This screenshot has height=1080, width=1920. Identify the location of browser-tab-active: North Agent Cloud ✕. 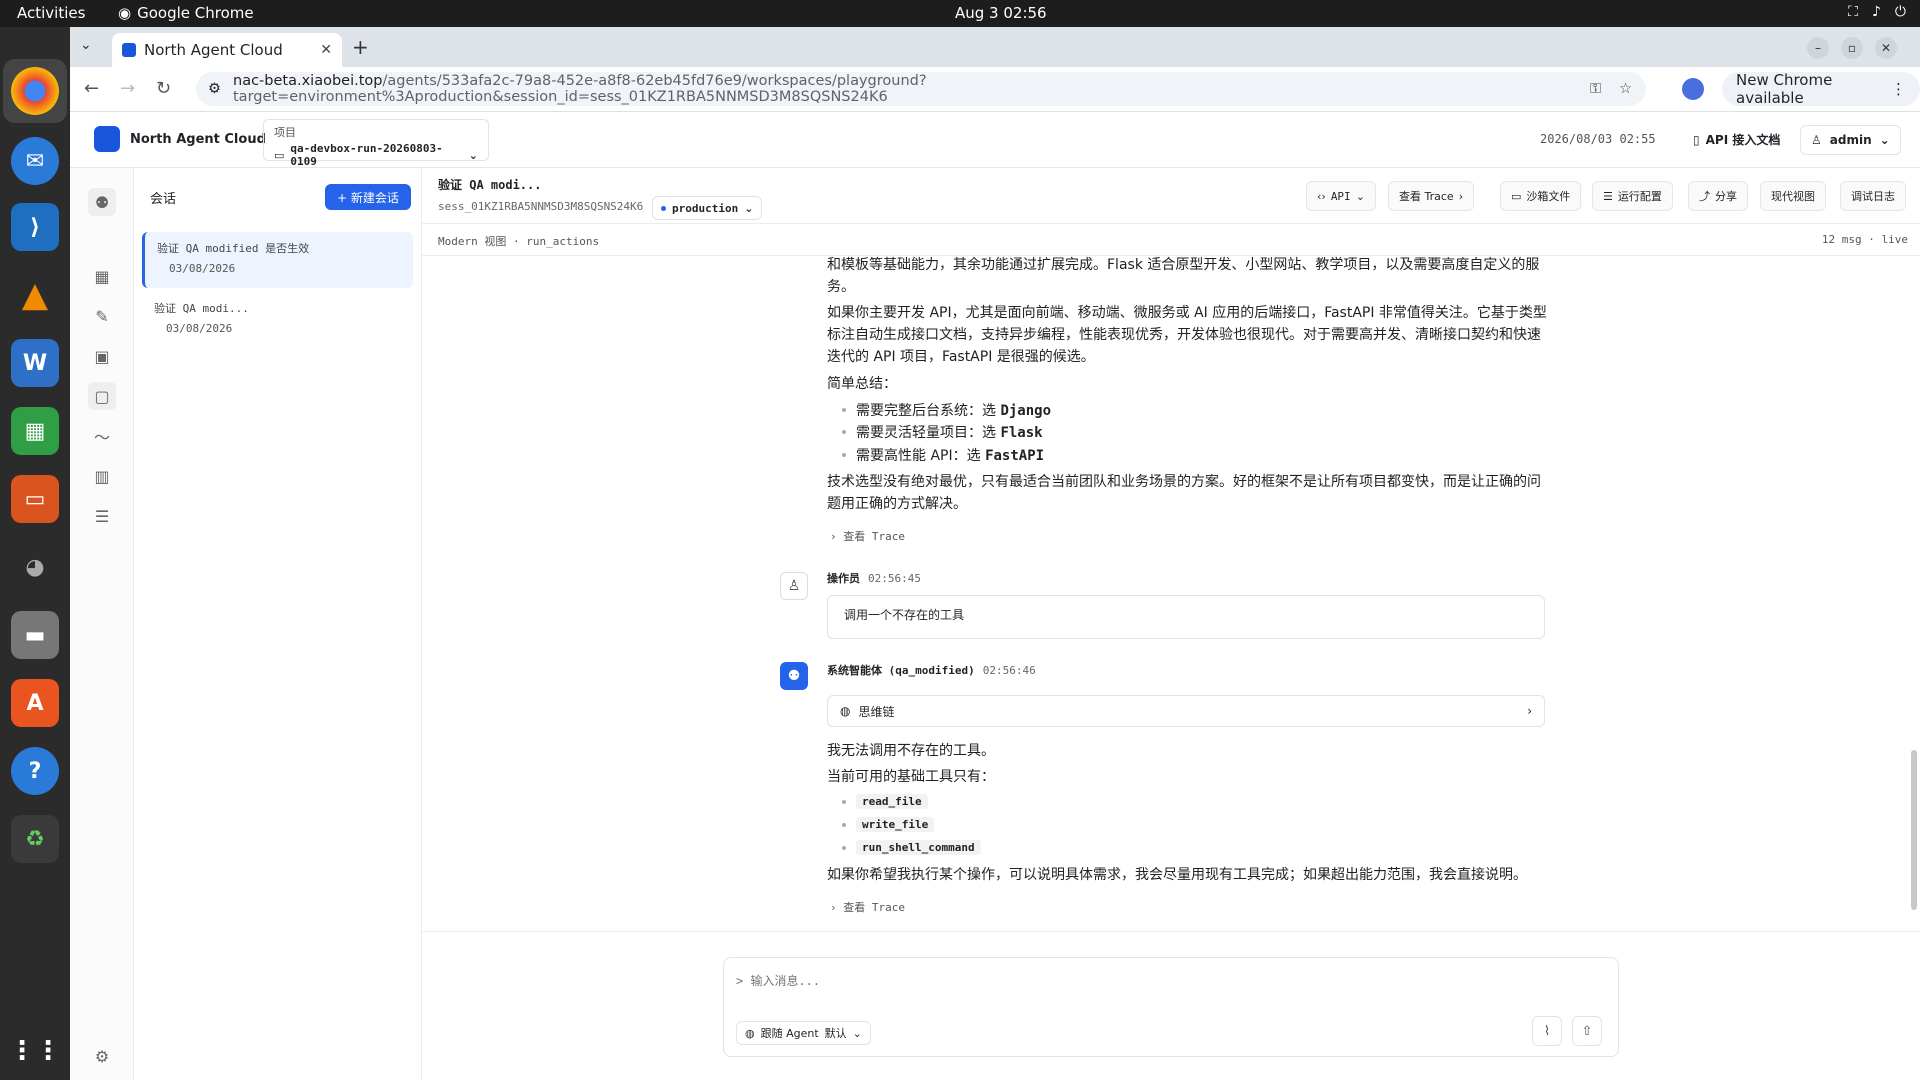
(227, 50).